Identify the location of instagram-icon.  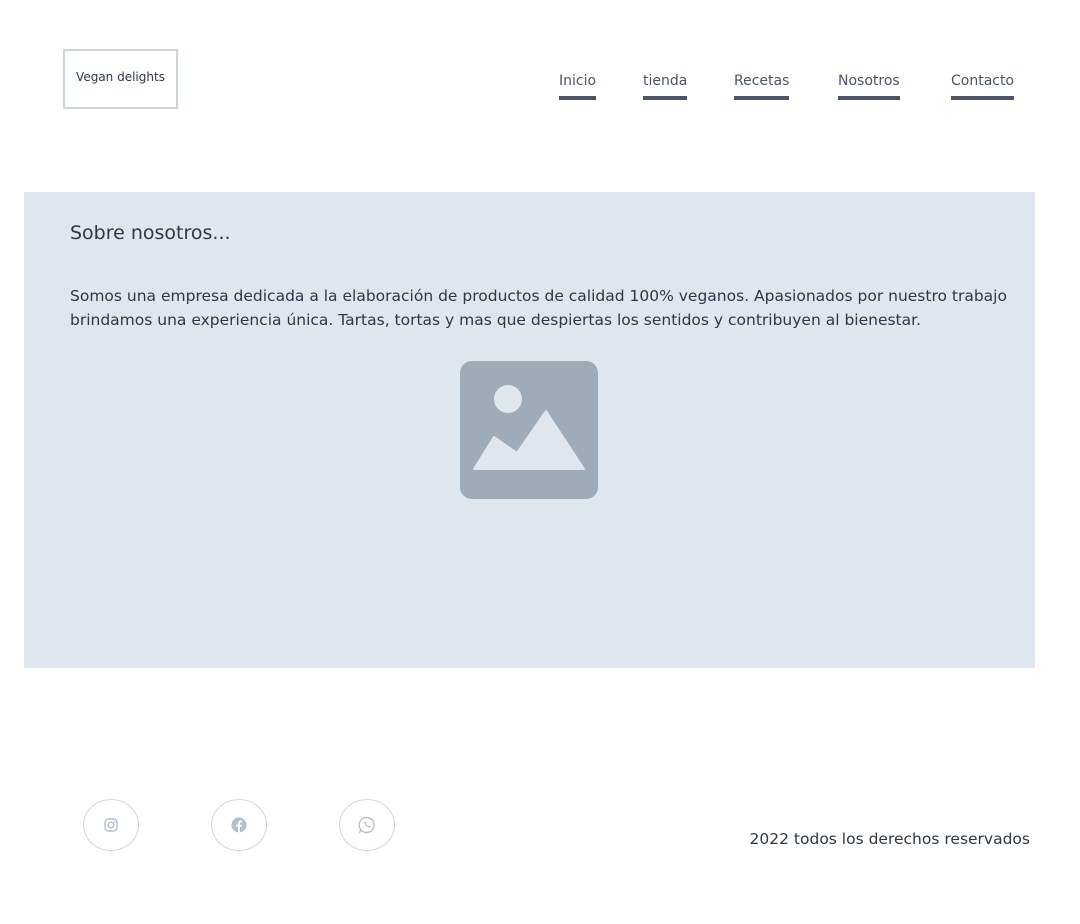
(111, 825).